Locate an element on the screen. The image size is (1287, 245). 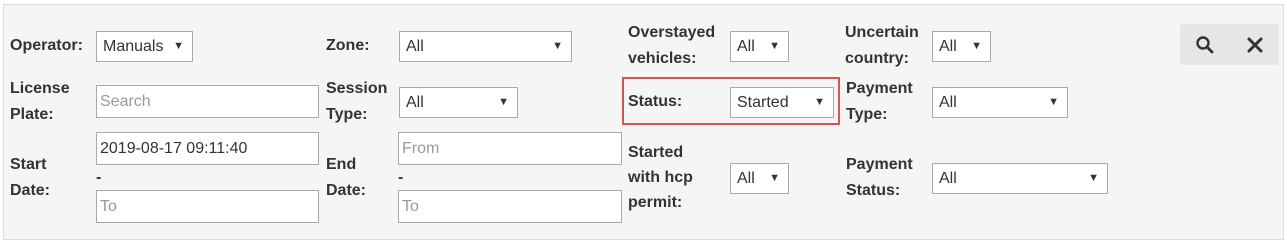
close-icon is located at coordinates (1254, 44).